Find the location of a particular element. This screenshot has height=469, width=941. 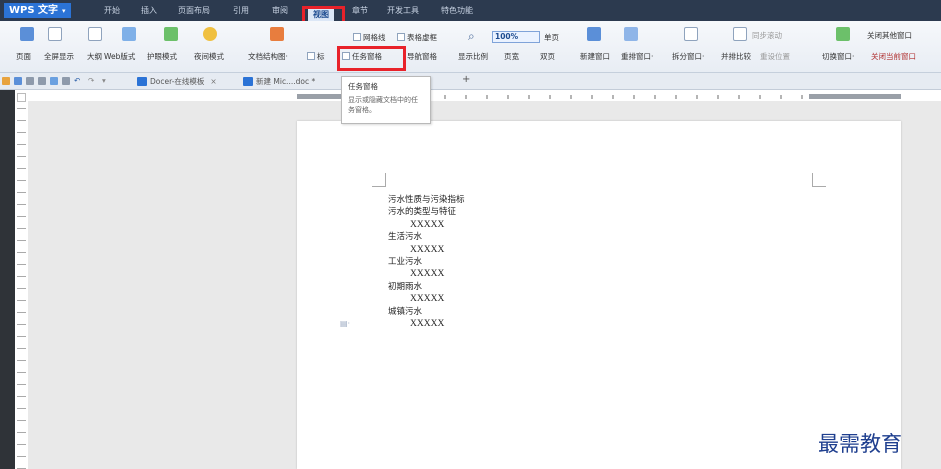

tab-special-features: 特色功能 is located at coordinates (457, 10).